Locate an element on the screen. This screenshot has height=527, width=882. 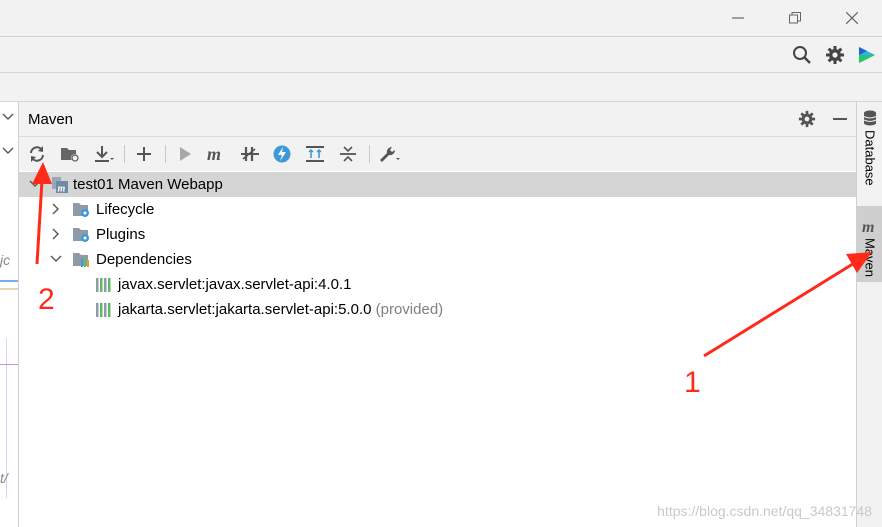
show-dependencies-button is located at coordinates (315, 154).